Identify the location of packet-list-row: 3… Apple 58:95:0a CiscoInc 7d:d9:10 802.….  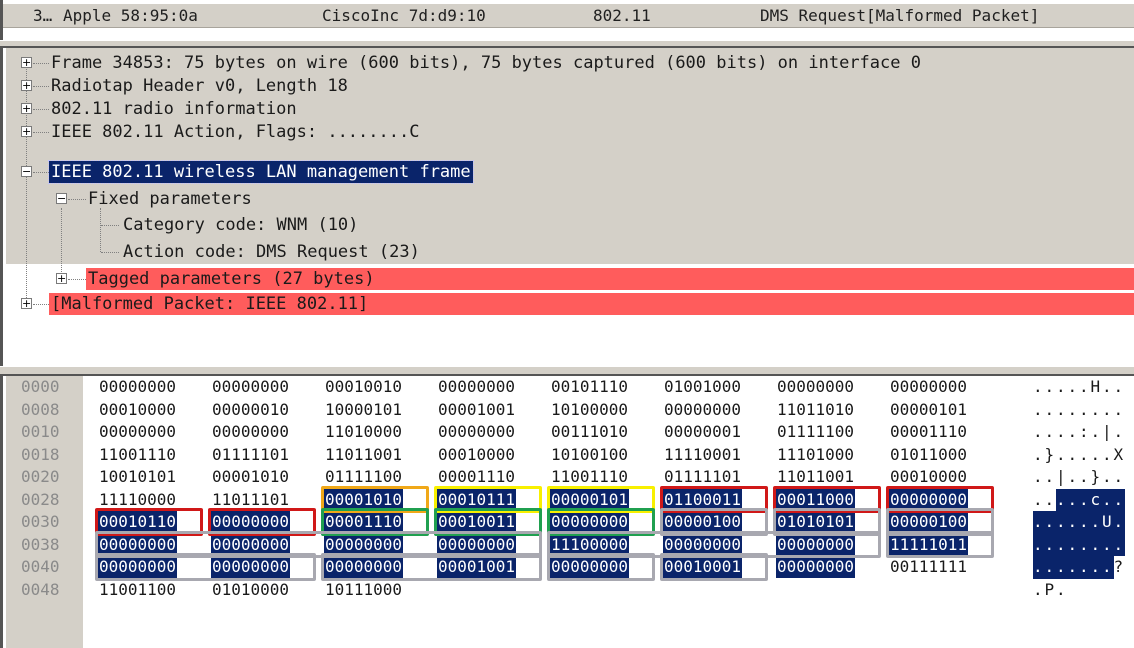
(568, 16).